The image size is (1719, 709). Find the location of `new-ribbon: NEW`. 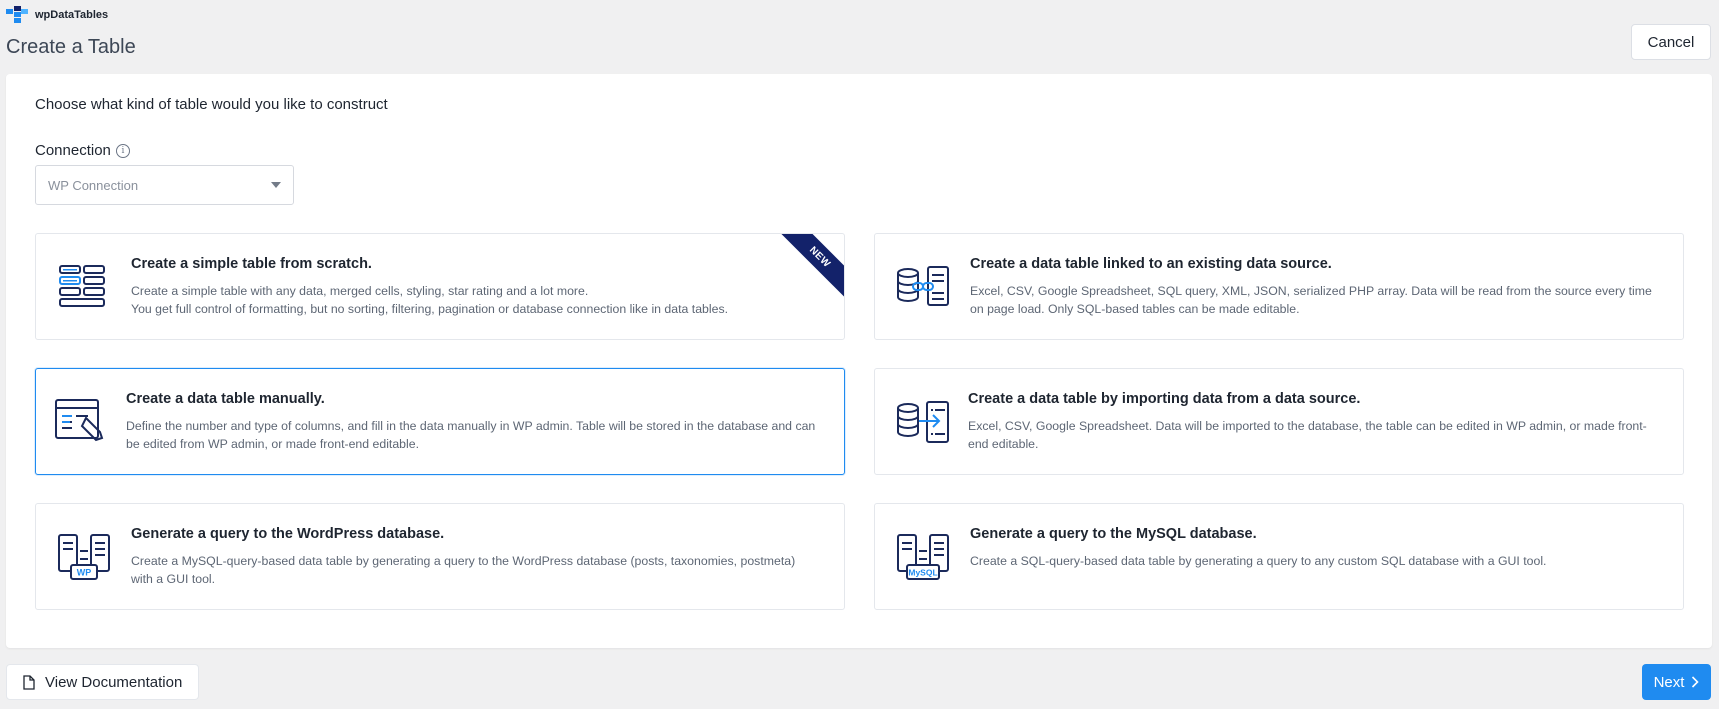

new-ribbon: NEW is located at coordinates (807, 271).